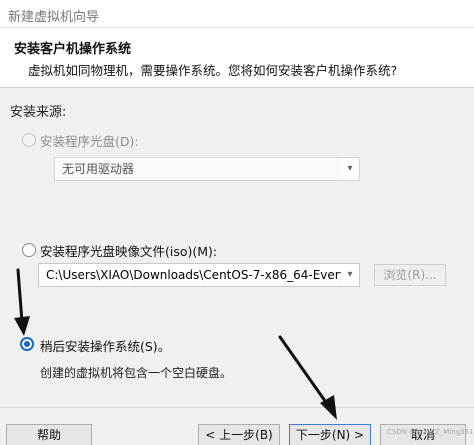 The image size is (474, 445). I want to click on help-button: 帮助, so click(49, 434).